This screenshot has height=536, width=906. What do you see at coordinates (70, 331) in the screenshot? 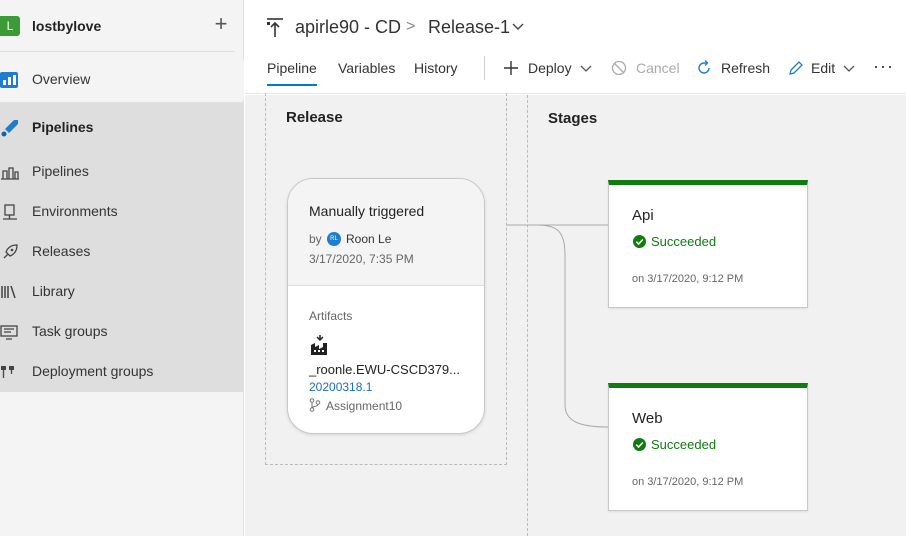
I see `sidebar-item-label: Task groups` at bounding box center [70, 331].